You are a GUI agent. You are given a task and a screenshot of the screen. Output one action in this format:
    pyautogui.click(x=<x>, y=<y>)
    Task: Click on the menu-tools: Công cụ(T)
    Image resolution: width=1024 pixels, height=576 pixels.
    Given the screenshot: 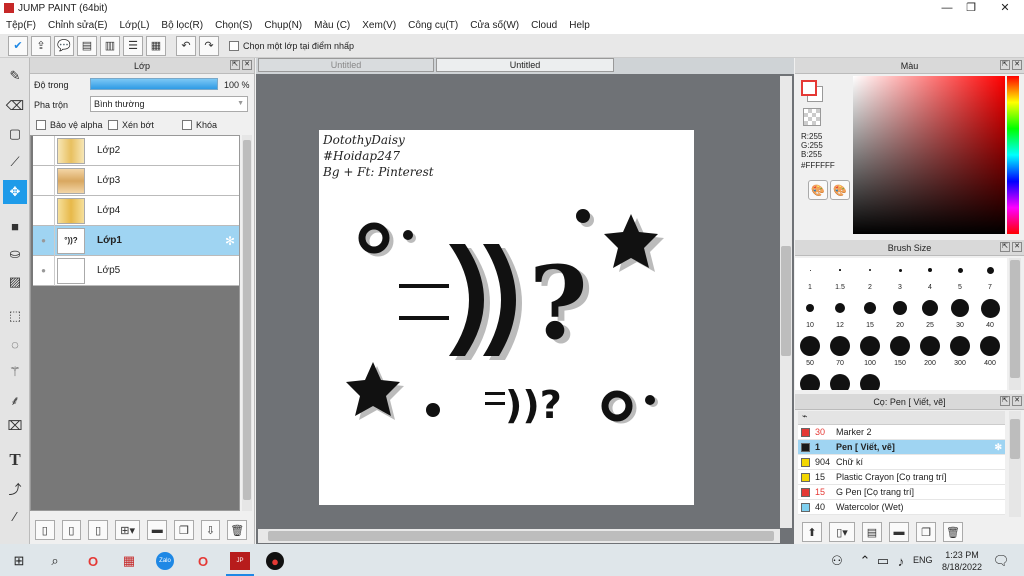 What is the action you would take?
    pyautogui.click(x=433, y=25)
    